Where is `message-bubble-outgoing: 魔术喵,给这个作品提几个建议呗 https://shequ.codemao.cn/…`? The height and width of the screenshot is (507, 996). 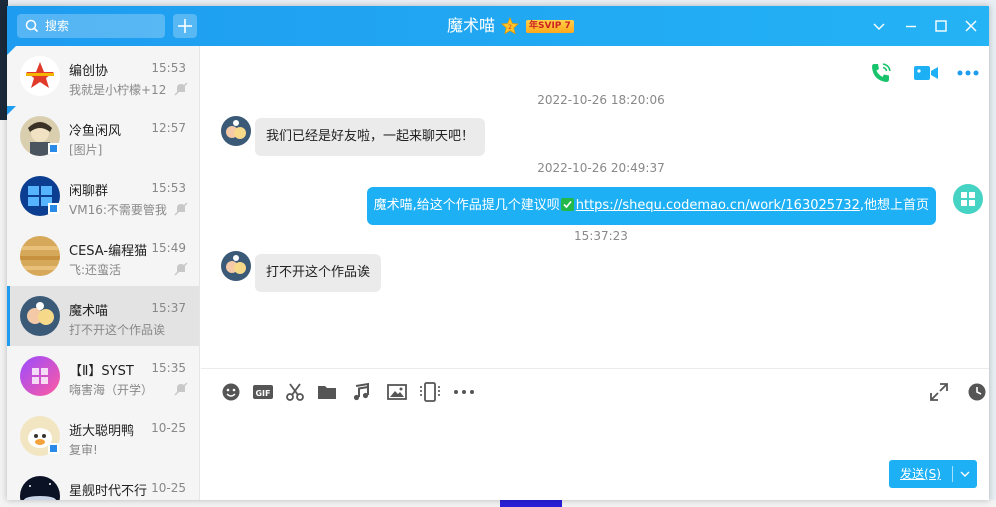
message-bubble-outgoing: 魔术喵,给这个作品提几个建议呗 https://shequ.codemao.cn/… is located at coordinates (651, 206).